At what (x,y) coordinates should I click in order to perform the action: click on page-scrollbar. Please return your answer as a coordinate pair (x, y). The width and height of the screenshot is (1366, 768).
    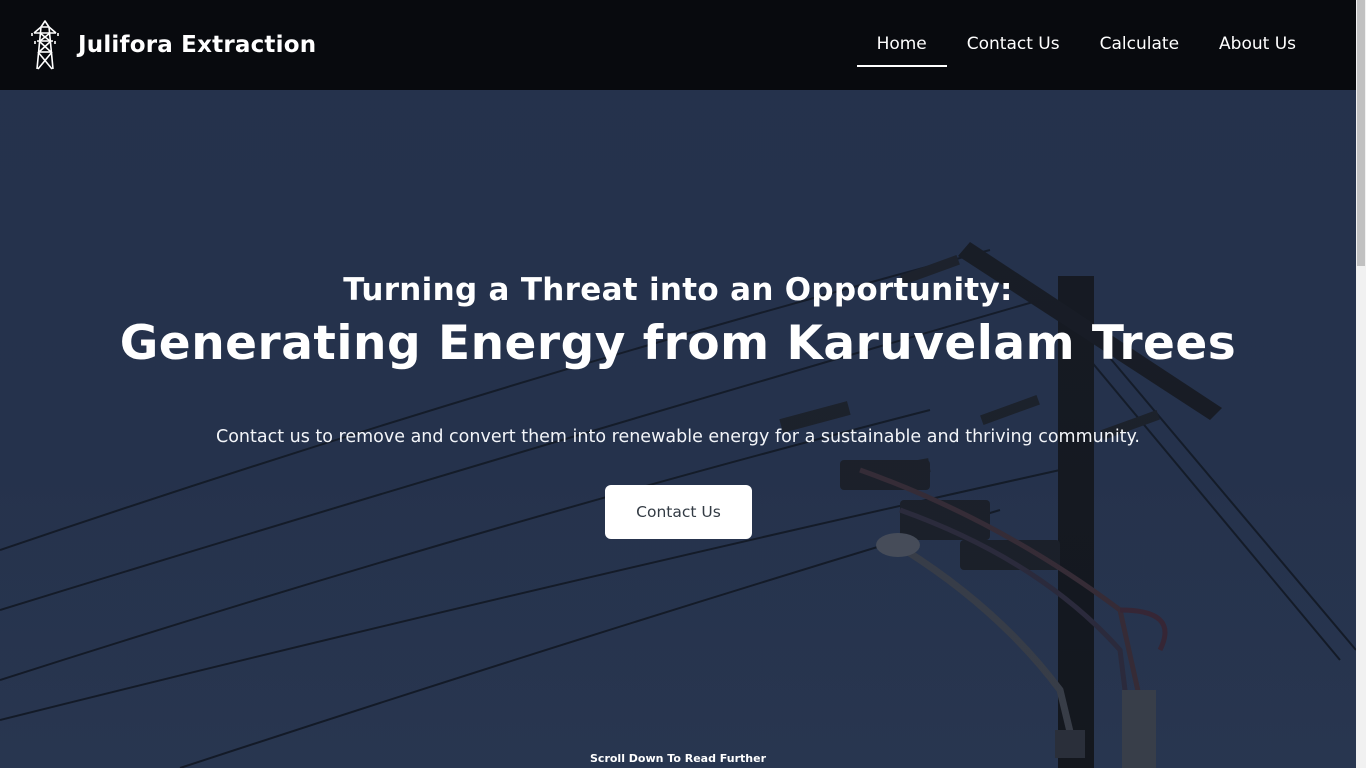
    Looking at the image, I should click on (1361, 384).